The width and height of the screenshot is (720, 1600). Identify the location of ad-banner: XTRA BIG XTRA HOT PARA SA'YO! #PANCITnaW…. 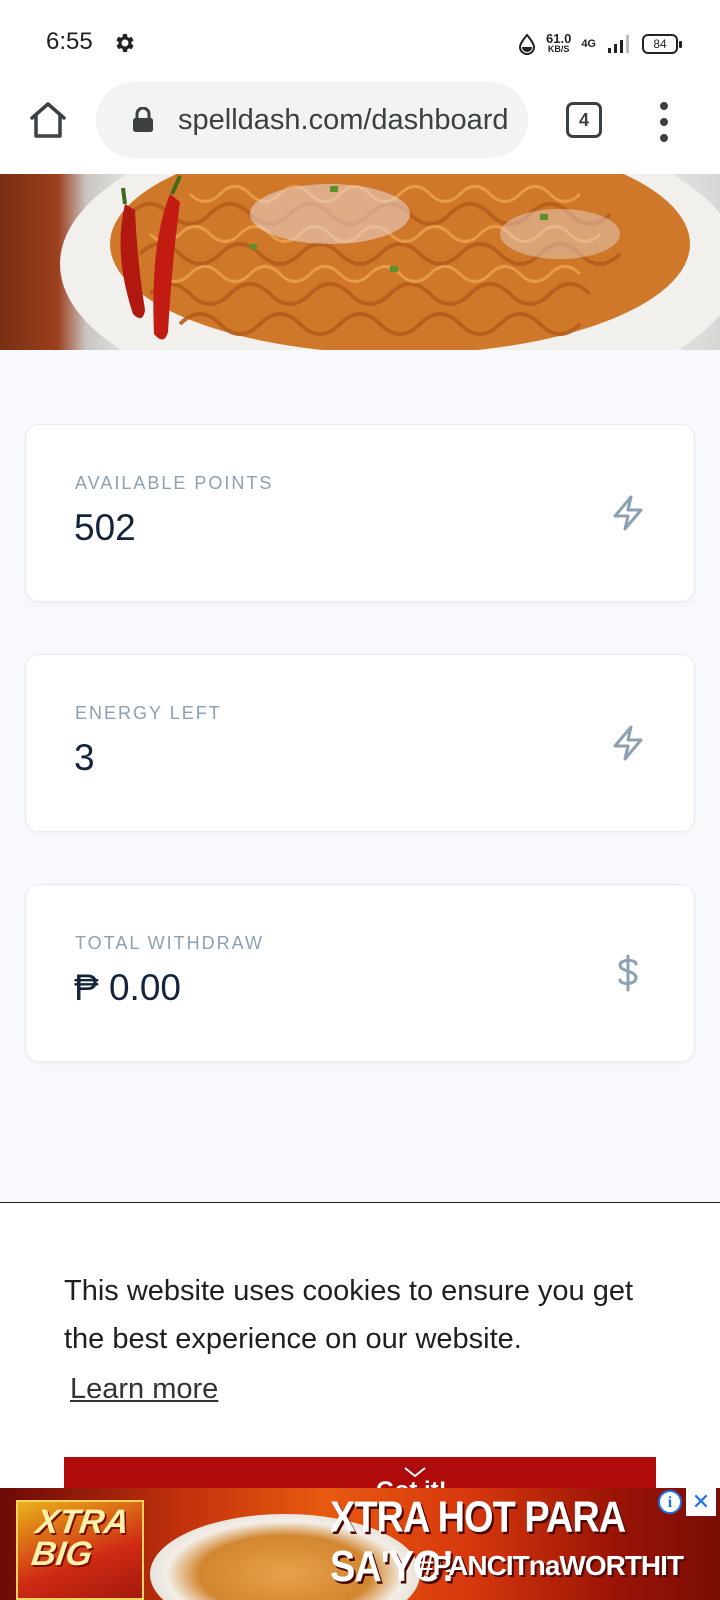
(360, 1544).